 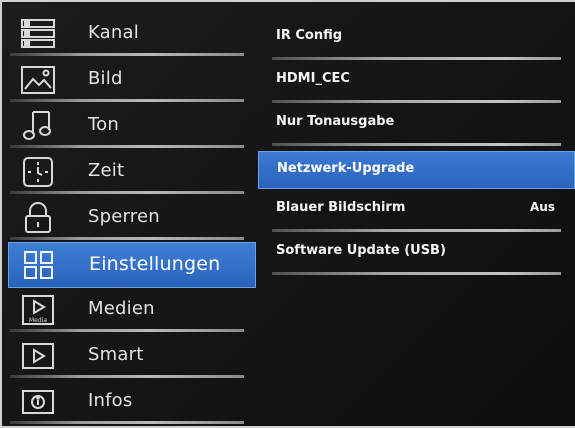 What do you see at coordinates (38, 172) in the screenshot?
I see `clock-icon` at bounding box center [38, 172].